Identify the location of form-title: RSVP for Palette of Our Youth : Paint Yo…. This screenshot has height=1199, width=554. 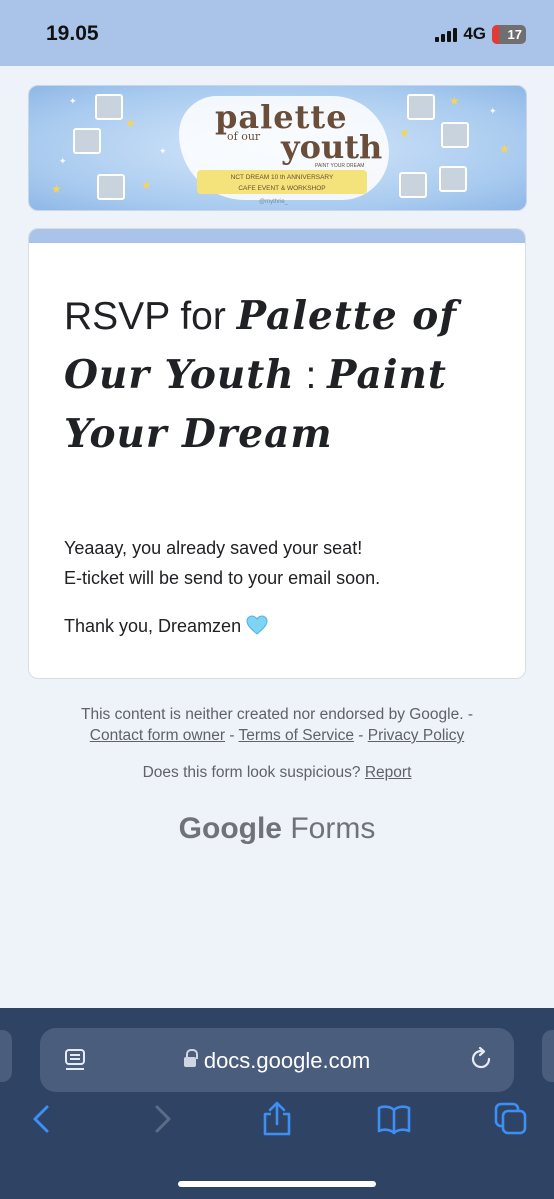
(284, 375).